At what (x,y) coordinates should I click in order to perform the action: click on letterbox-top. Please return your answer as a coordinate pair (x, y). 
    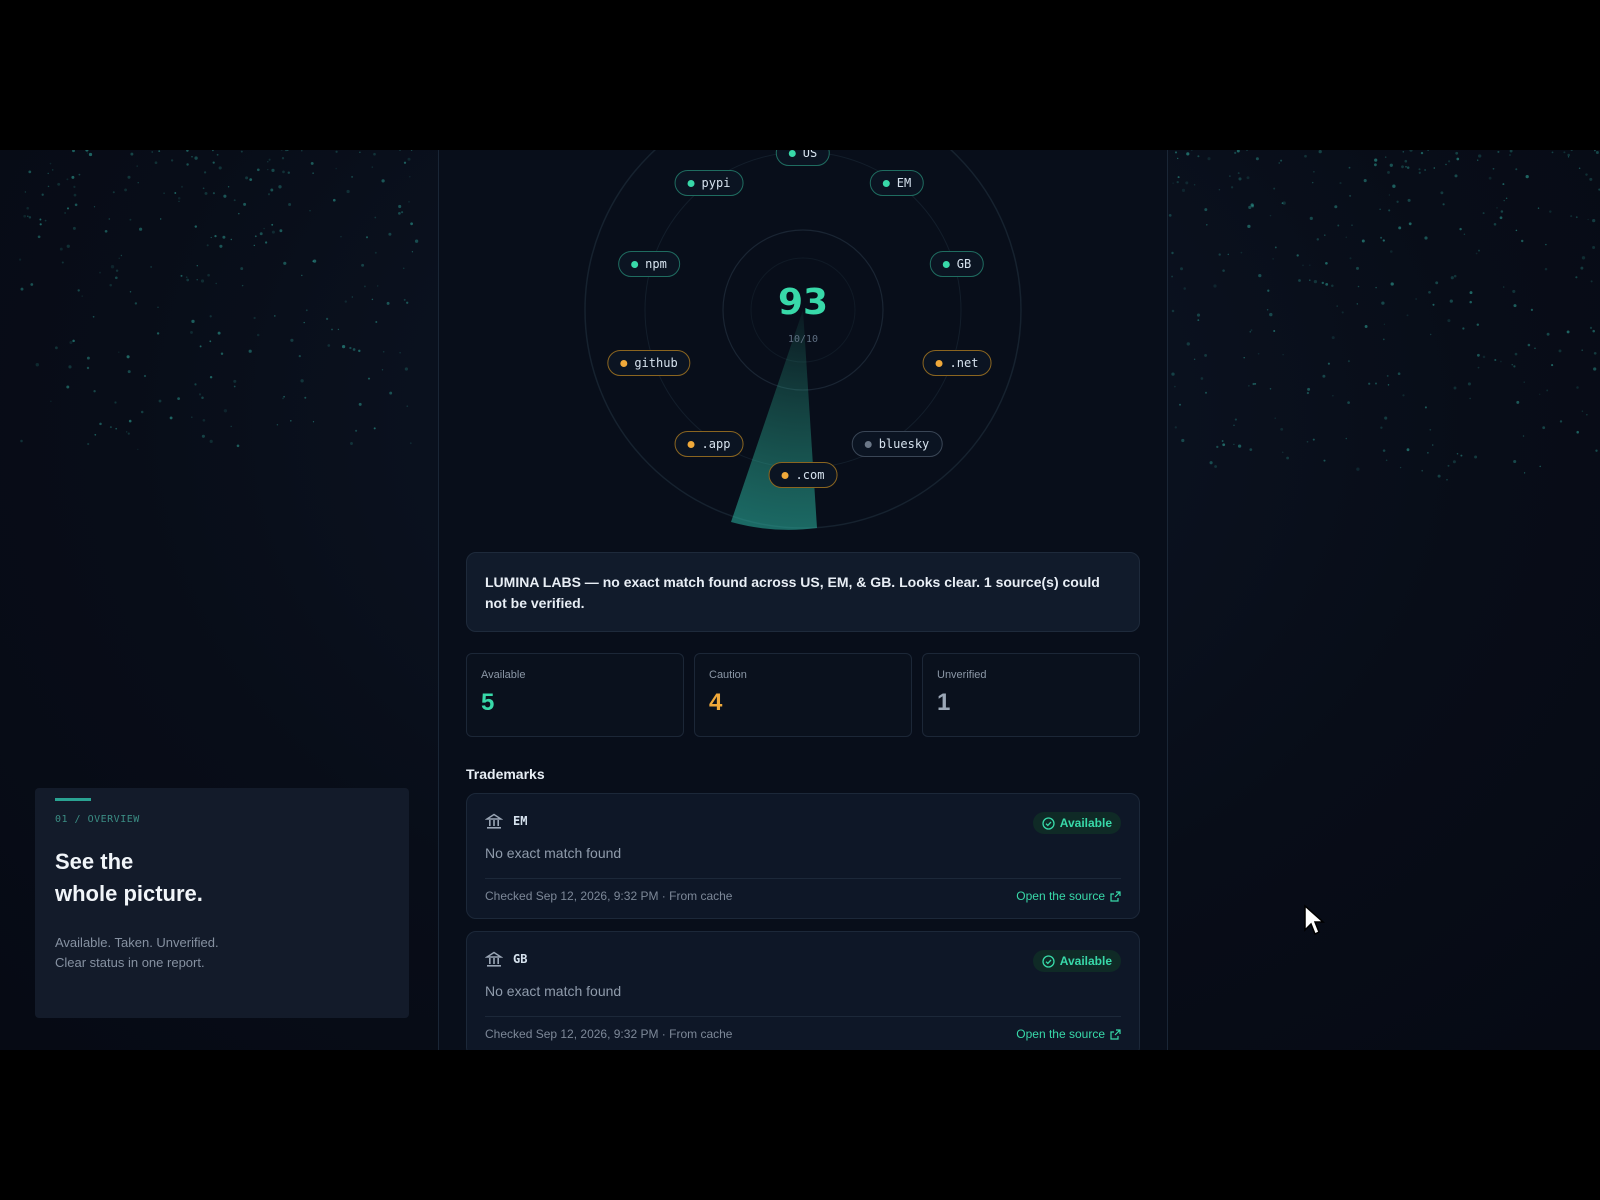
    Looking at the image, I should click on (800, 75).